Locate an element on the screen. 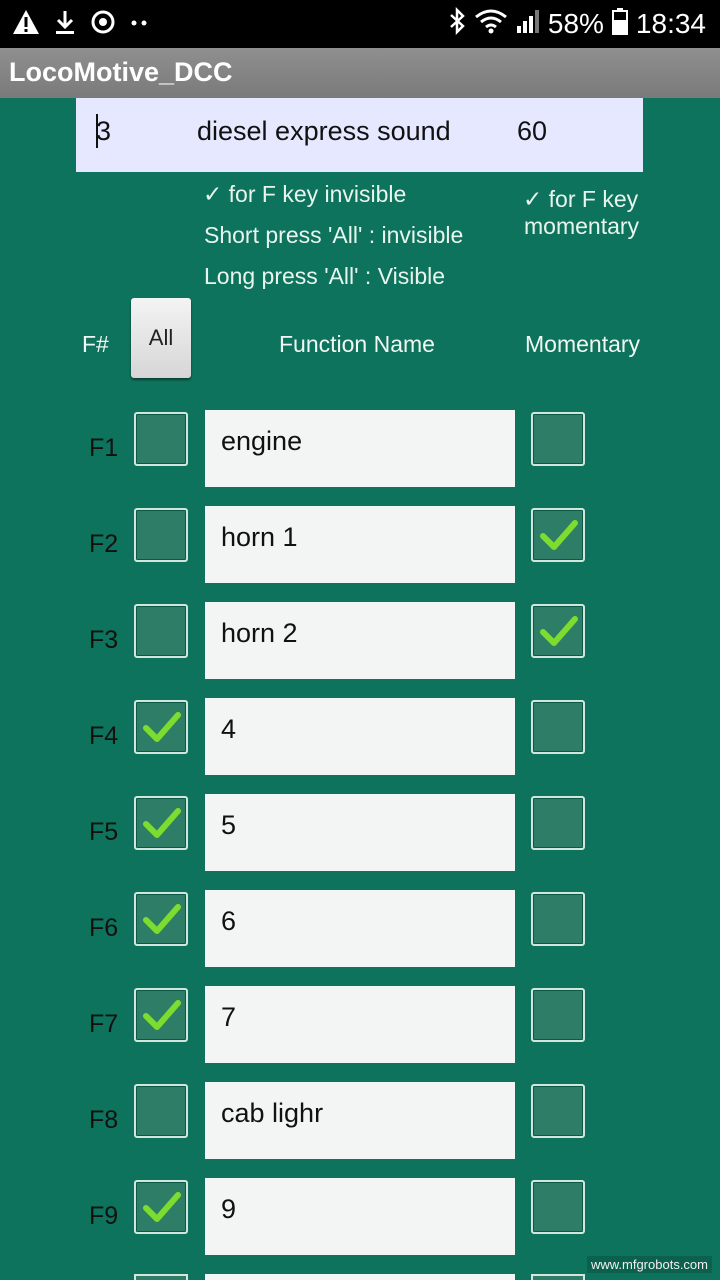 The image size is (720, 1280). wifi-icon is located at coordinates (491, 24).